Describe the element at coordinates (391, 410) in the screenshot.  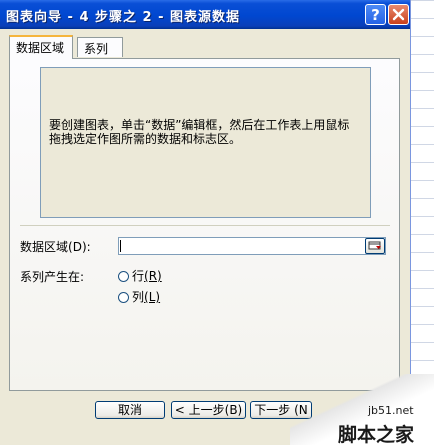
I see `watermark-site: jb51.net` at that location.